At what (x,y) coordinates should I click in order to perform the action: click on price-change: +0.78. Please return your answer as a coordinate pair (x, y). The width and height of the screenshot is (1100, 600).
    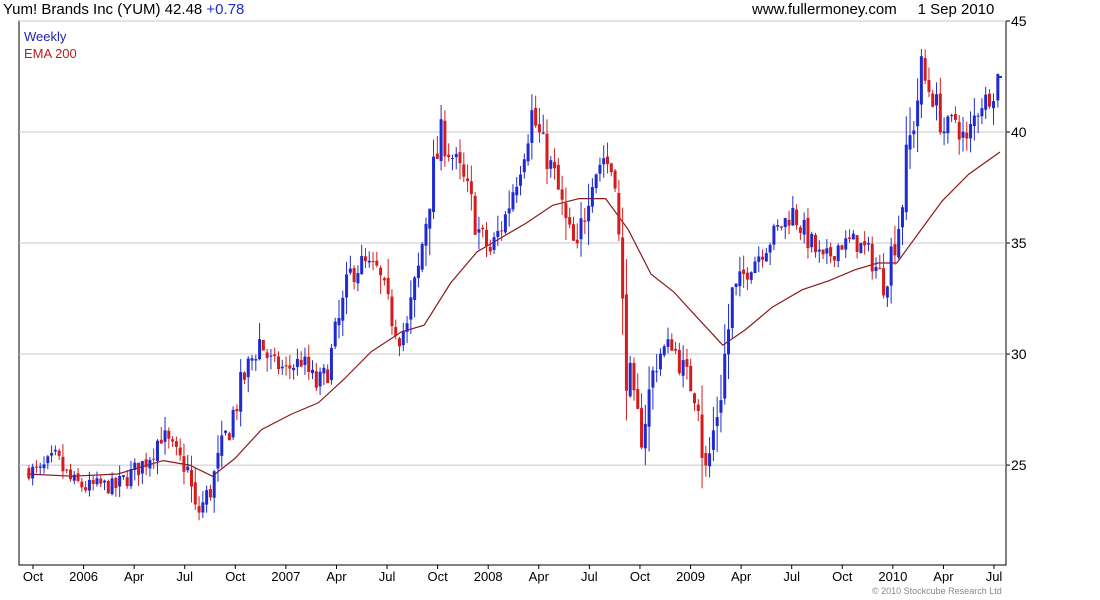
    Looking at the image, I should click on (225, 9).